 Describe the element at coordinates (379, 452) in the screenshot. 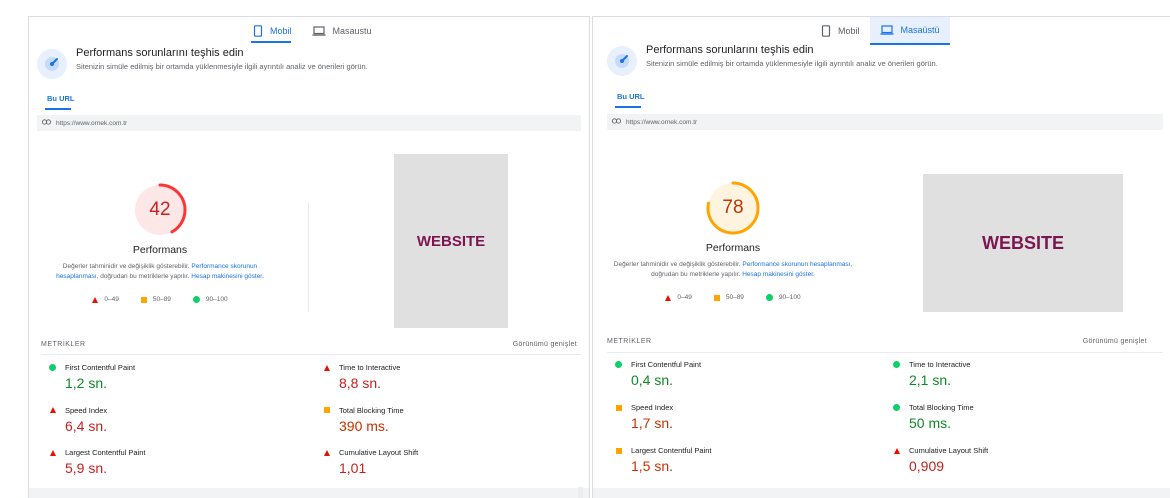

I see `metric-name: Cumulative Layout Shift` at that location.